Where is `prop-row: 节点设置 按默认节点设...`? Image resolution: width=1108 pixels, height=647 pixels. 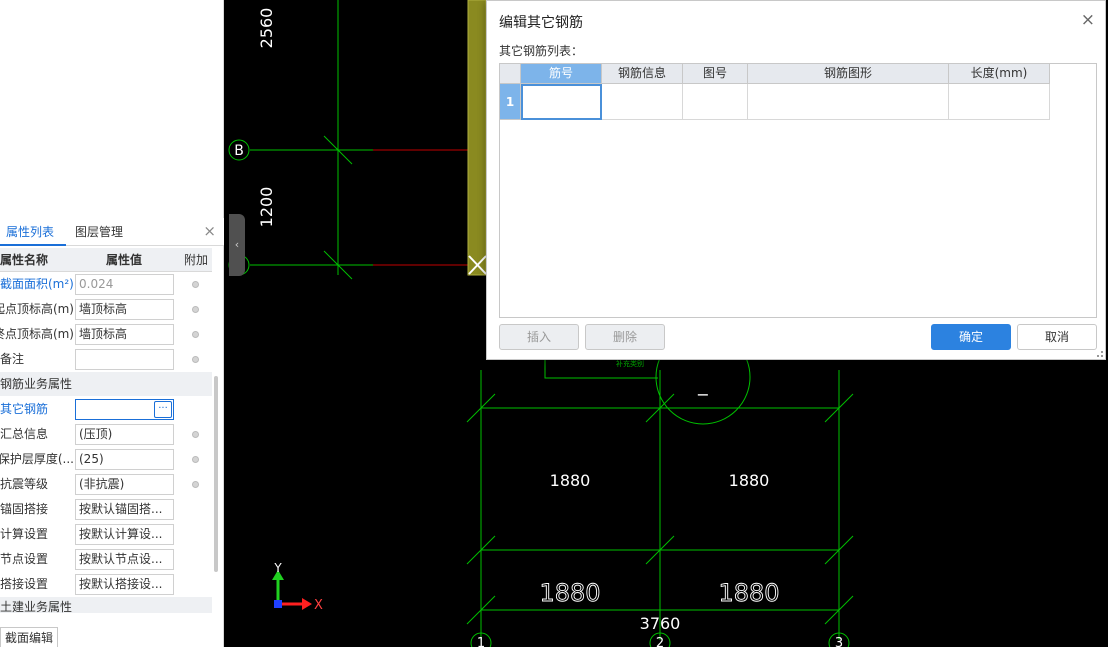 prop-row: 节点设置 按默认节点设... is located at coordinates (106, 559).